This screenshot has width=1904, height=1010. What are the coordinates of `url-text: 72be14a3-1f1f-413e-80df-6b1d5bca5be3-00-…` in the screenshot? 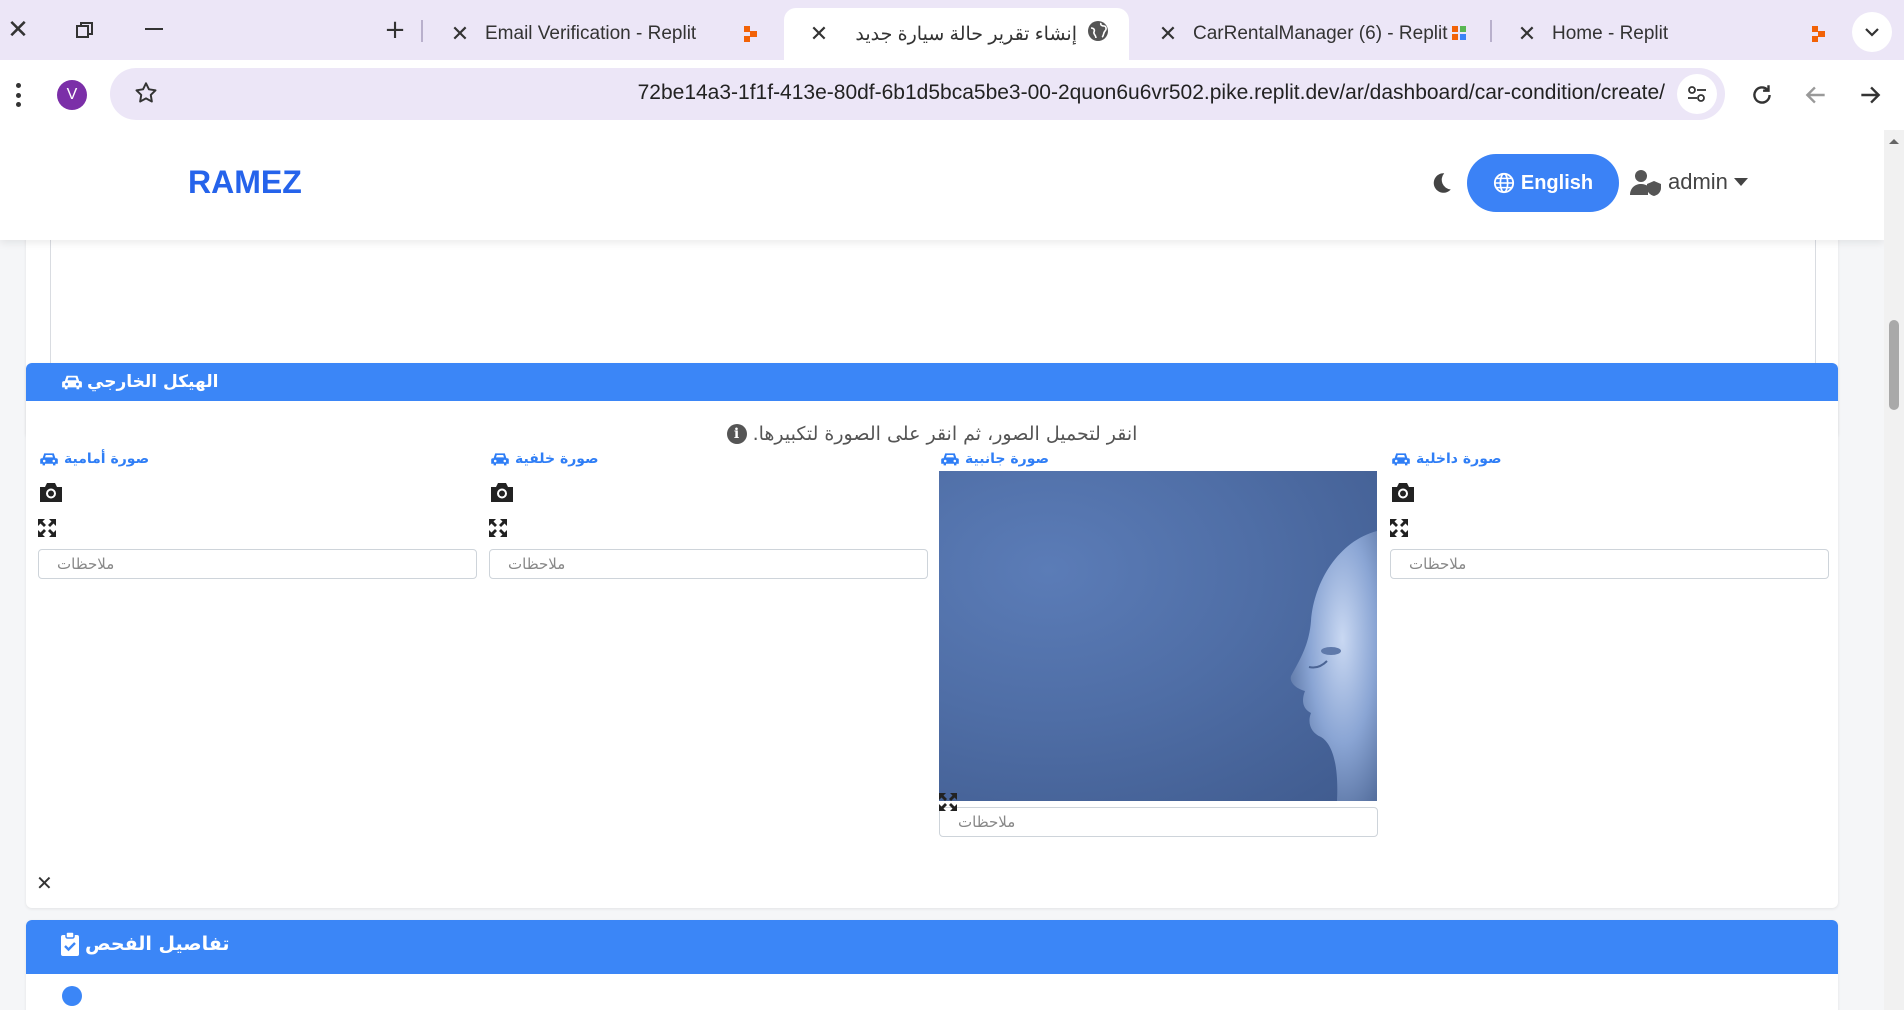 It's located at (1151, 92).